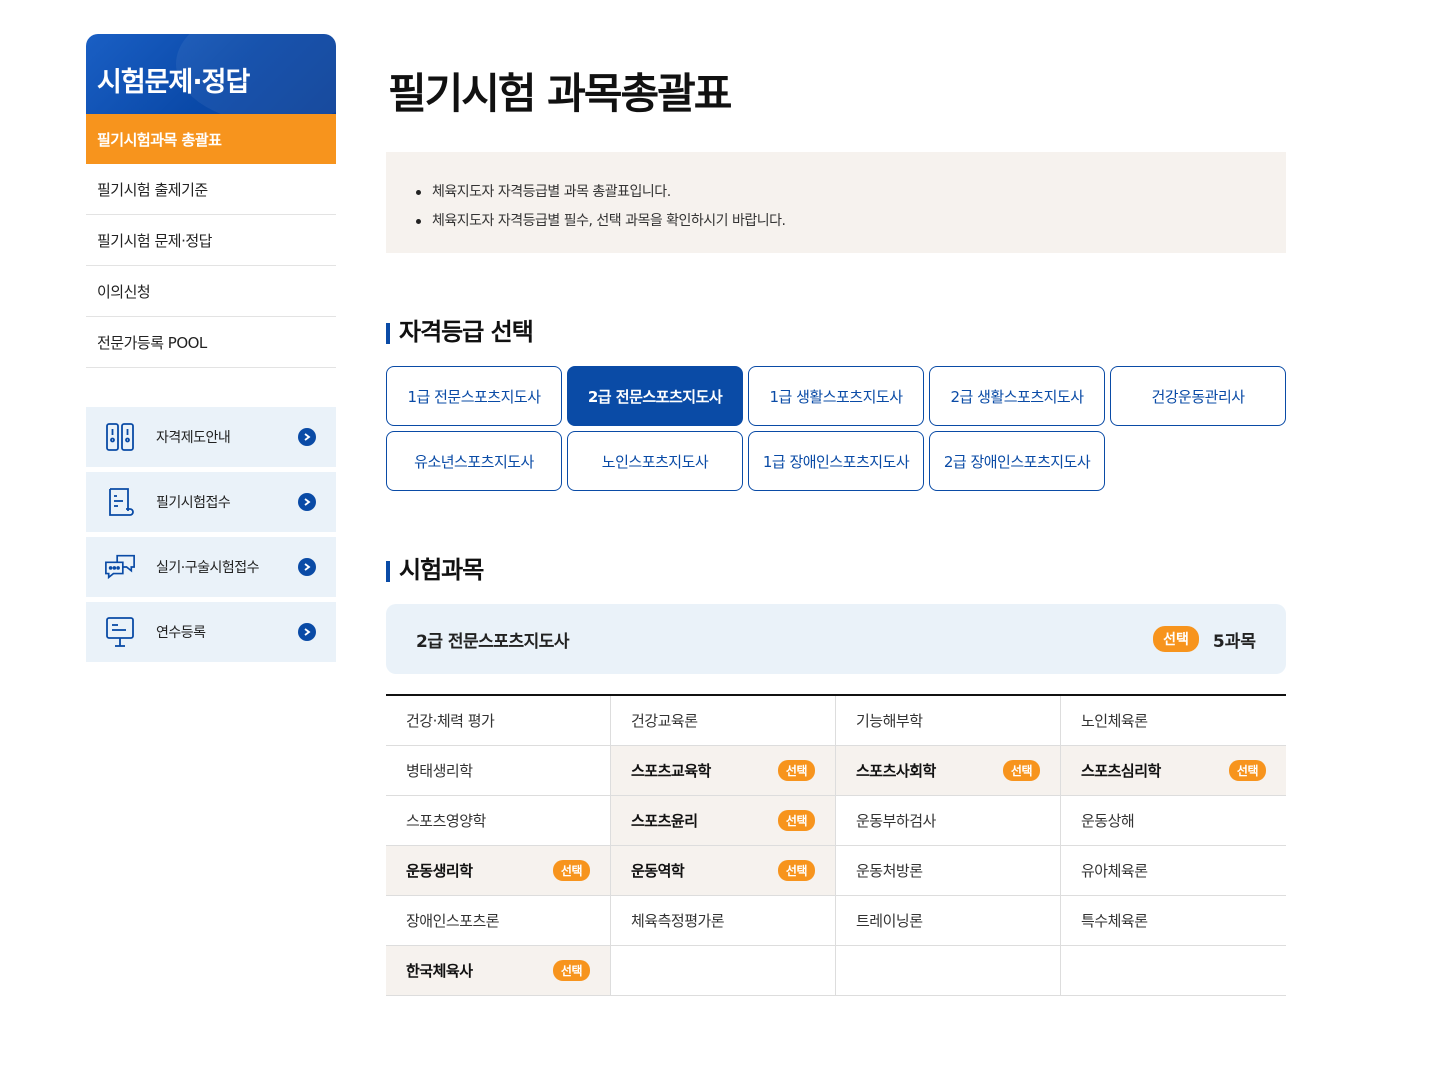 The height and width of the screenshot is (1075, 1448). Describe the element at coordinates (655, 461) in the screenshot. I see `grade-button-senior: 노인스포츠지도사` at that location.